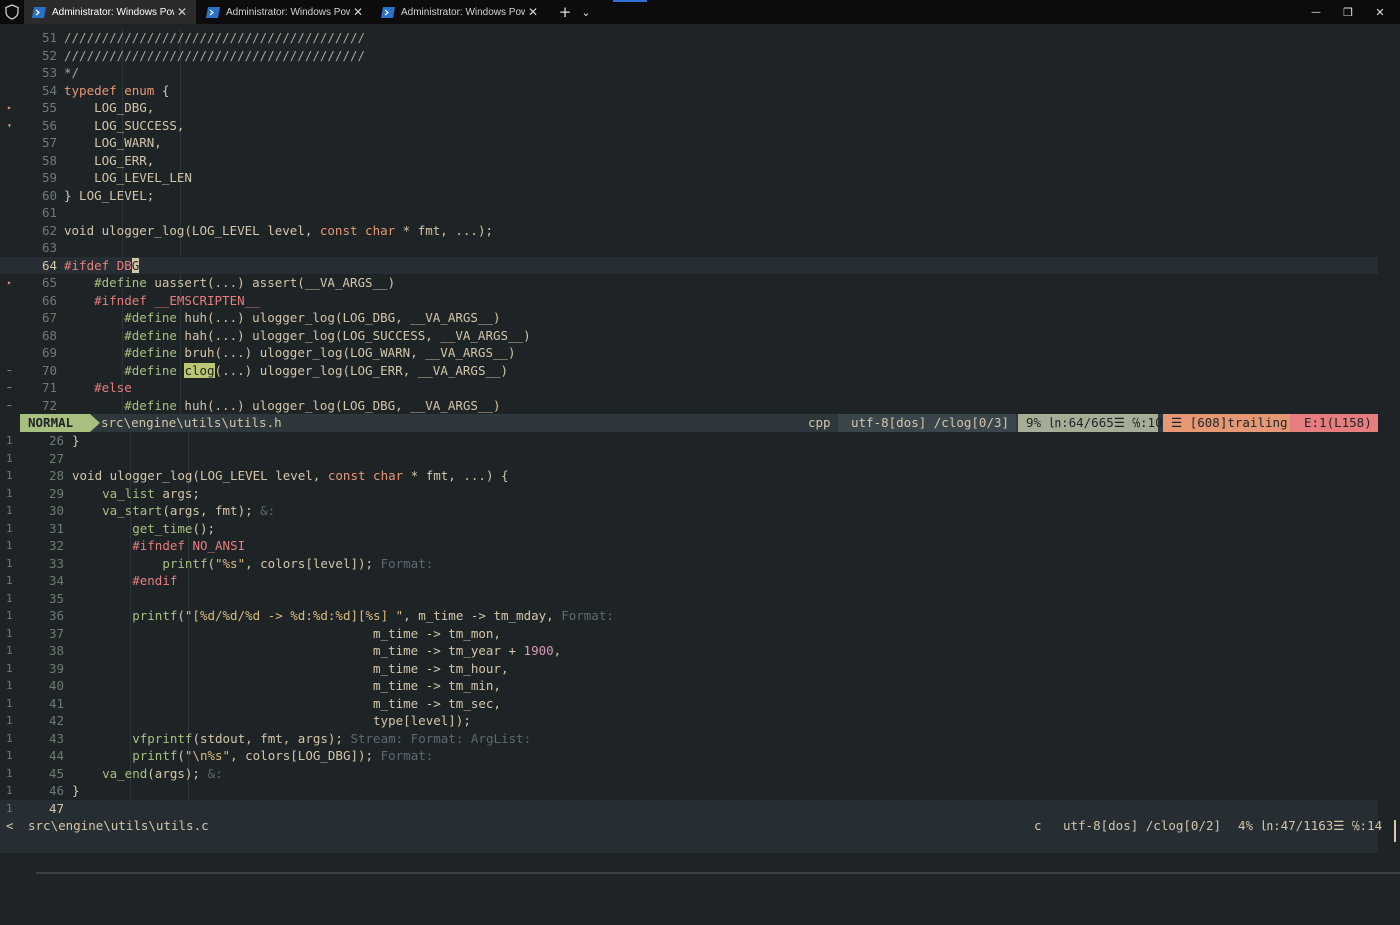  I want to click on code-line: 58 LOG_ERR,, so click(689, 160).